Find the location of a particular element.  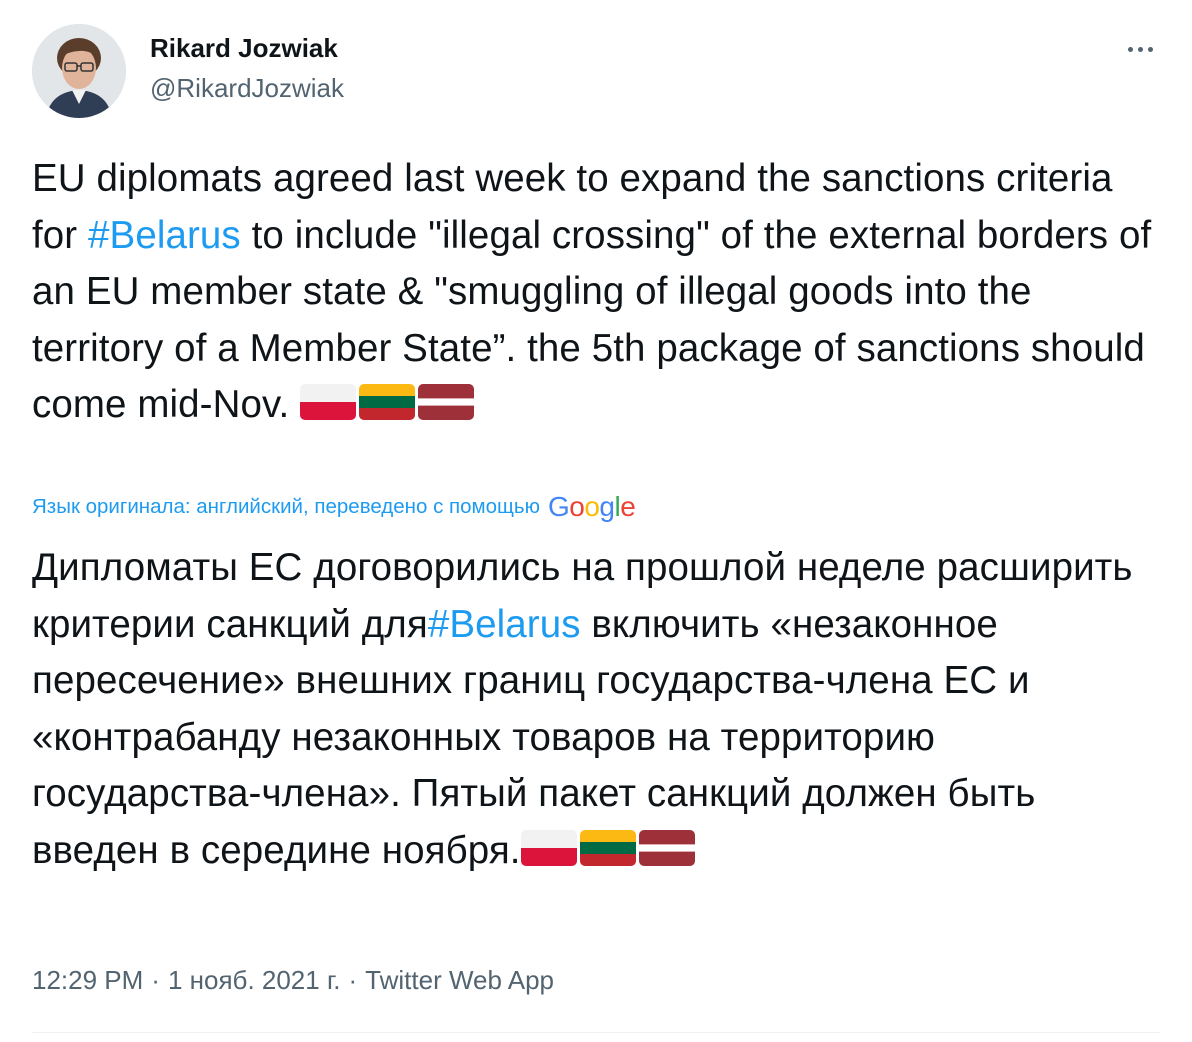

author-display-name: Rikard Jozwiak is located at coordinates (247, 48).